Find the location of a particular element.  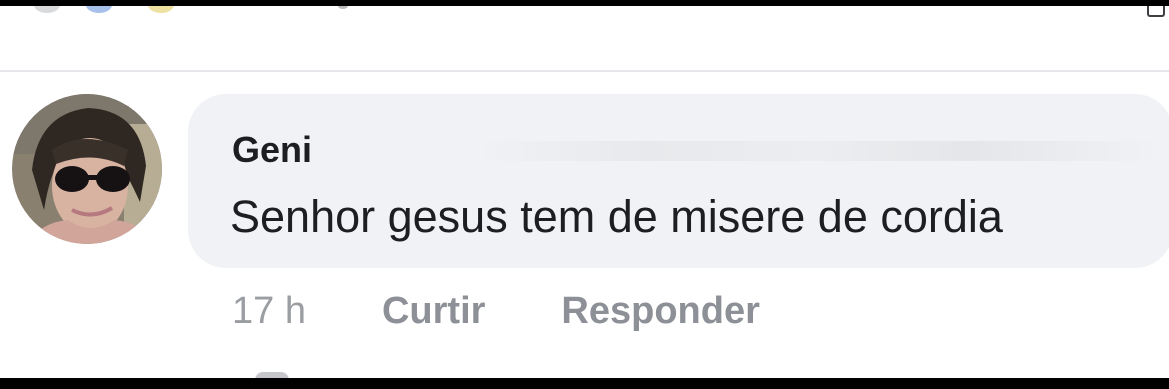

comment-time: 17 h is located at coordinates (269, 311).